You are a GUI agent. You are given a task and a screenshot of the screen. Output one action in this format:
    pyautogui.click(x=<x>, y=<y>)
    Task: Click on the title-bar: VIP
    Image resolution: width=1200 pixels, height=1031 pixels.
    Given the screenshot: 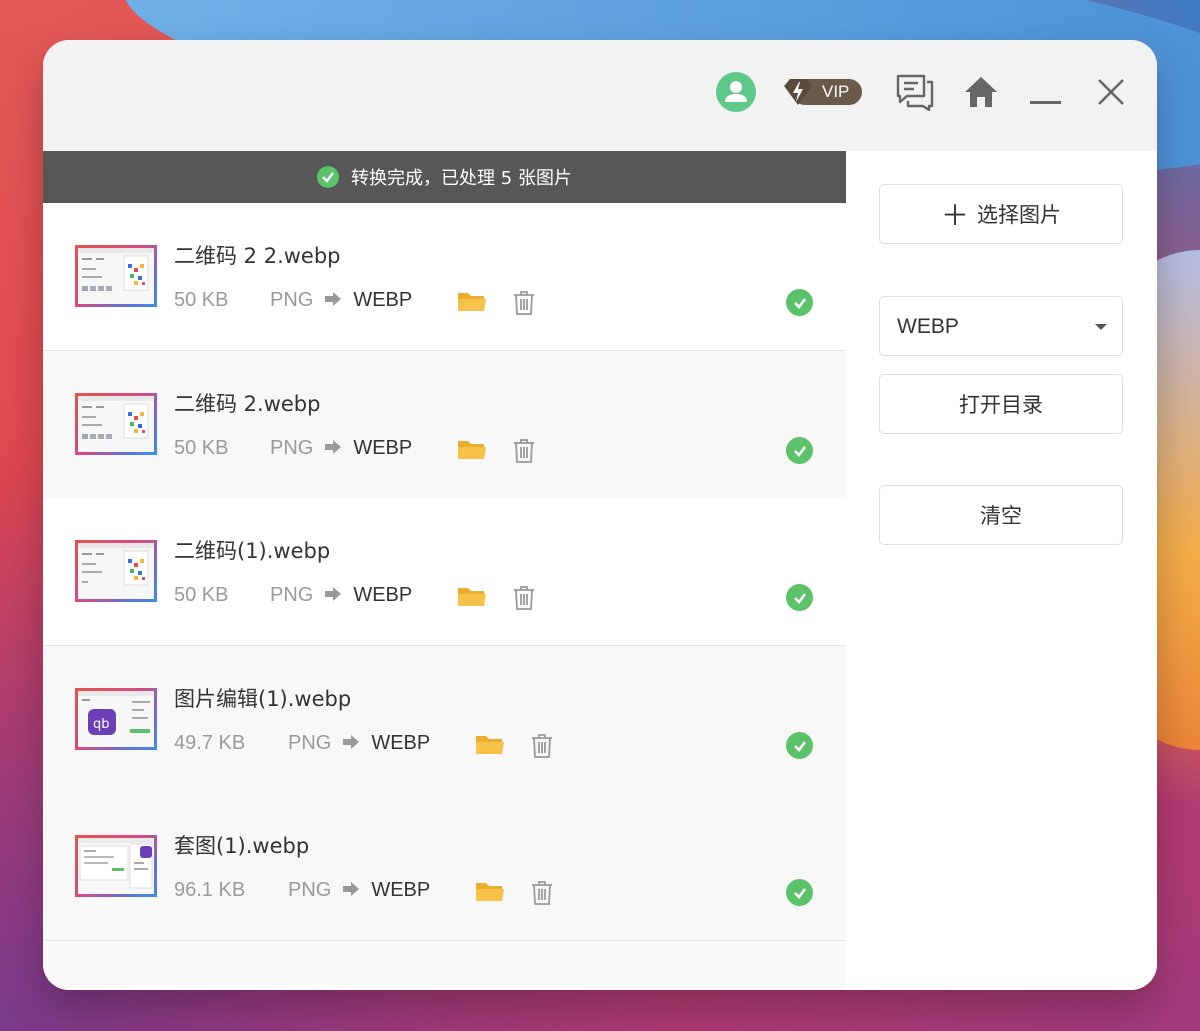 What is the action you would take?
    pyautogui.click(x=600, y=95)
    